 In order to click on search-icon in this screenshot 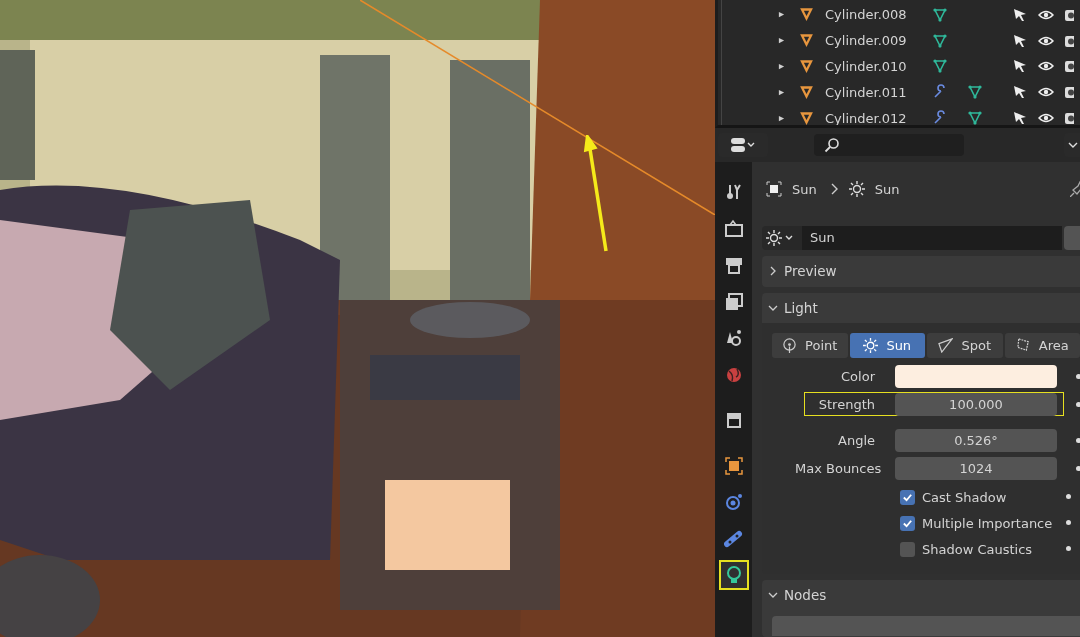, I will do `click(832, 145)`.